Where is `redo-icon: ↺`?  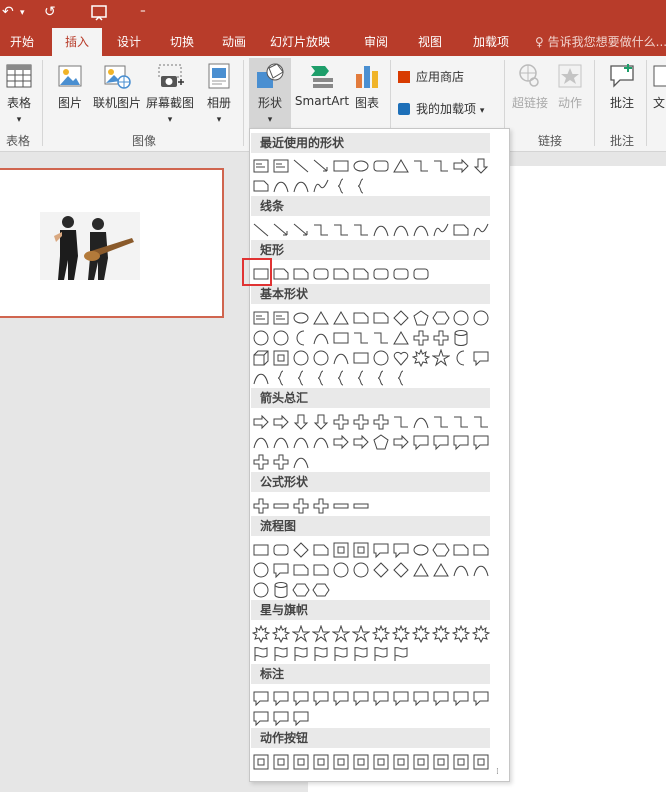 redo-icon: ↺ is located at coordinates (50, 12).